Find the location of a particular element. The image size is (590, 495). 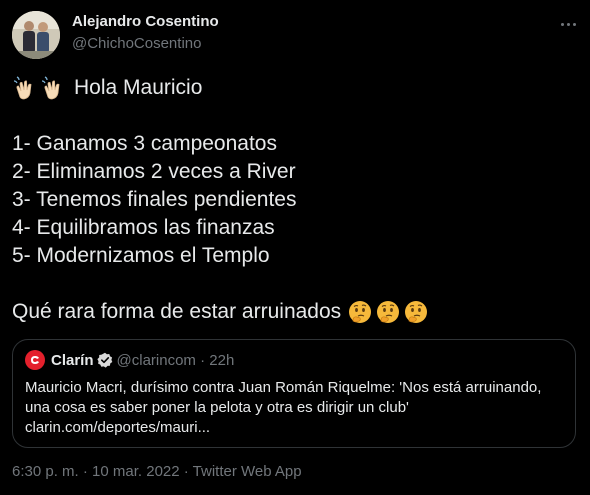

list-item-1: 1- Ganamos 3 campeonatos is located at coordinates (144, 143).